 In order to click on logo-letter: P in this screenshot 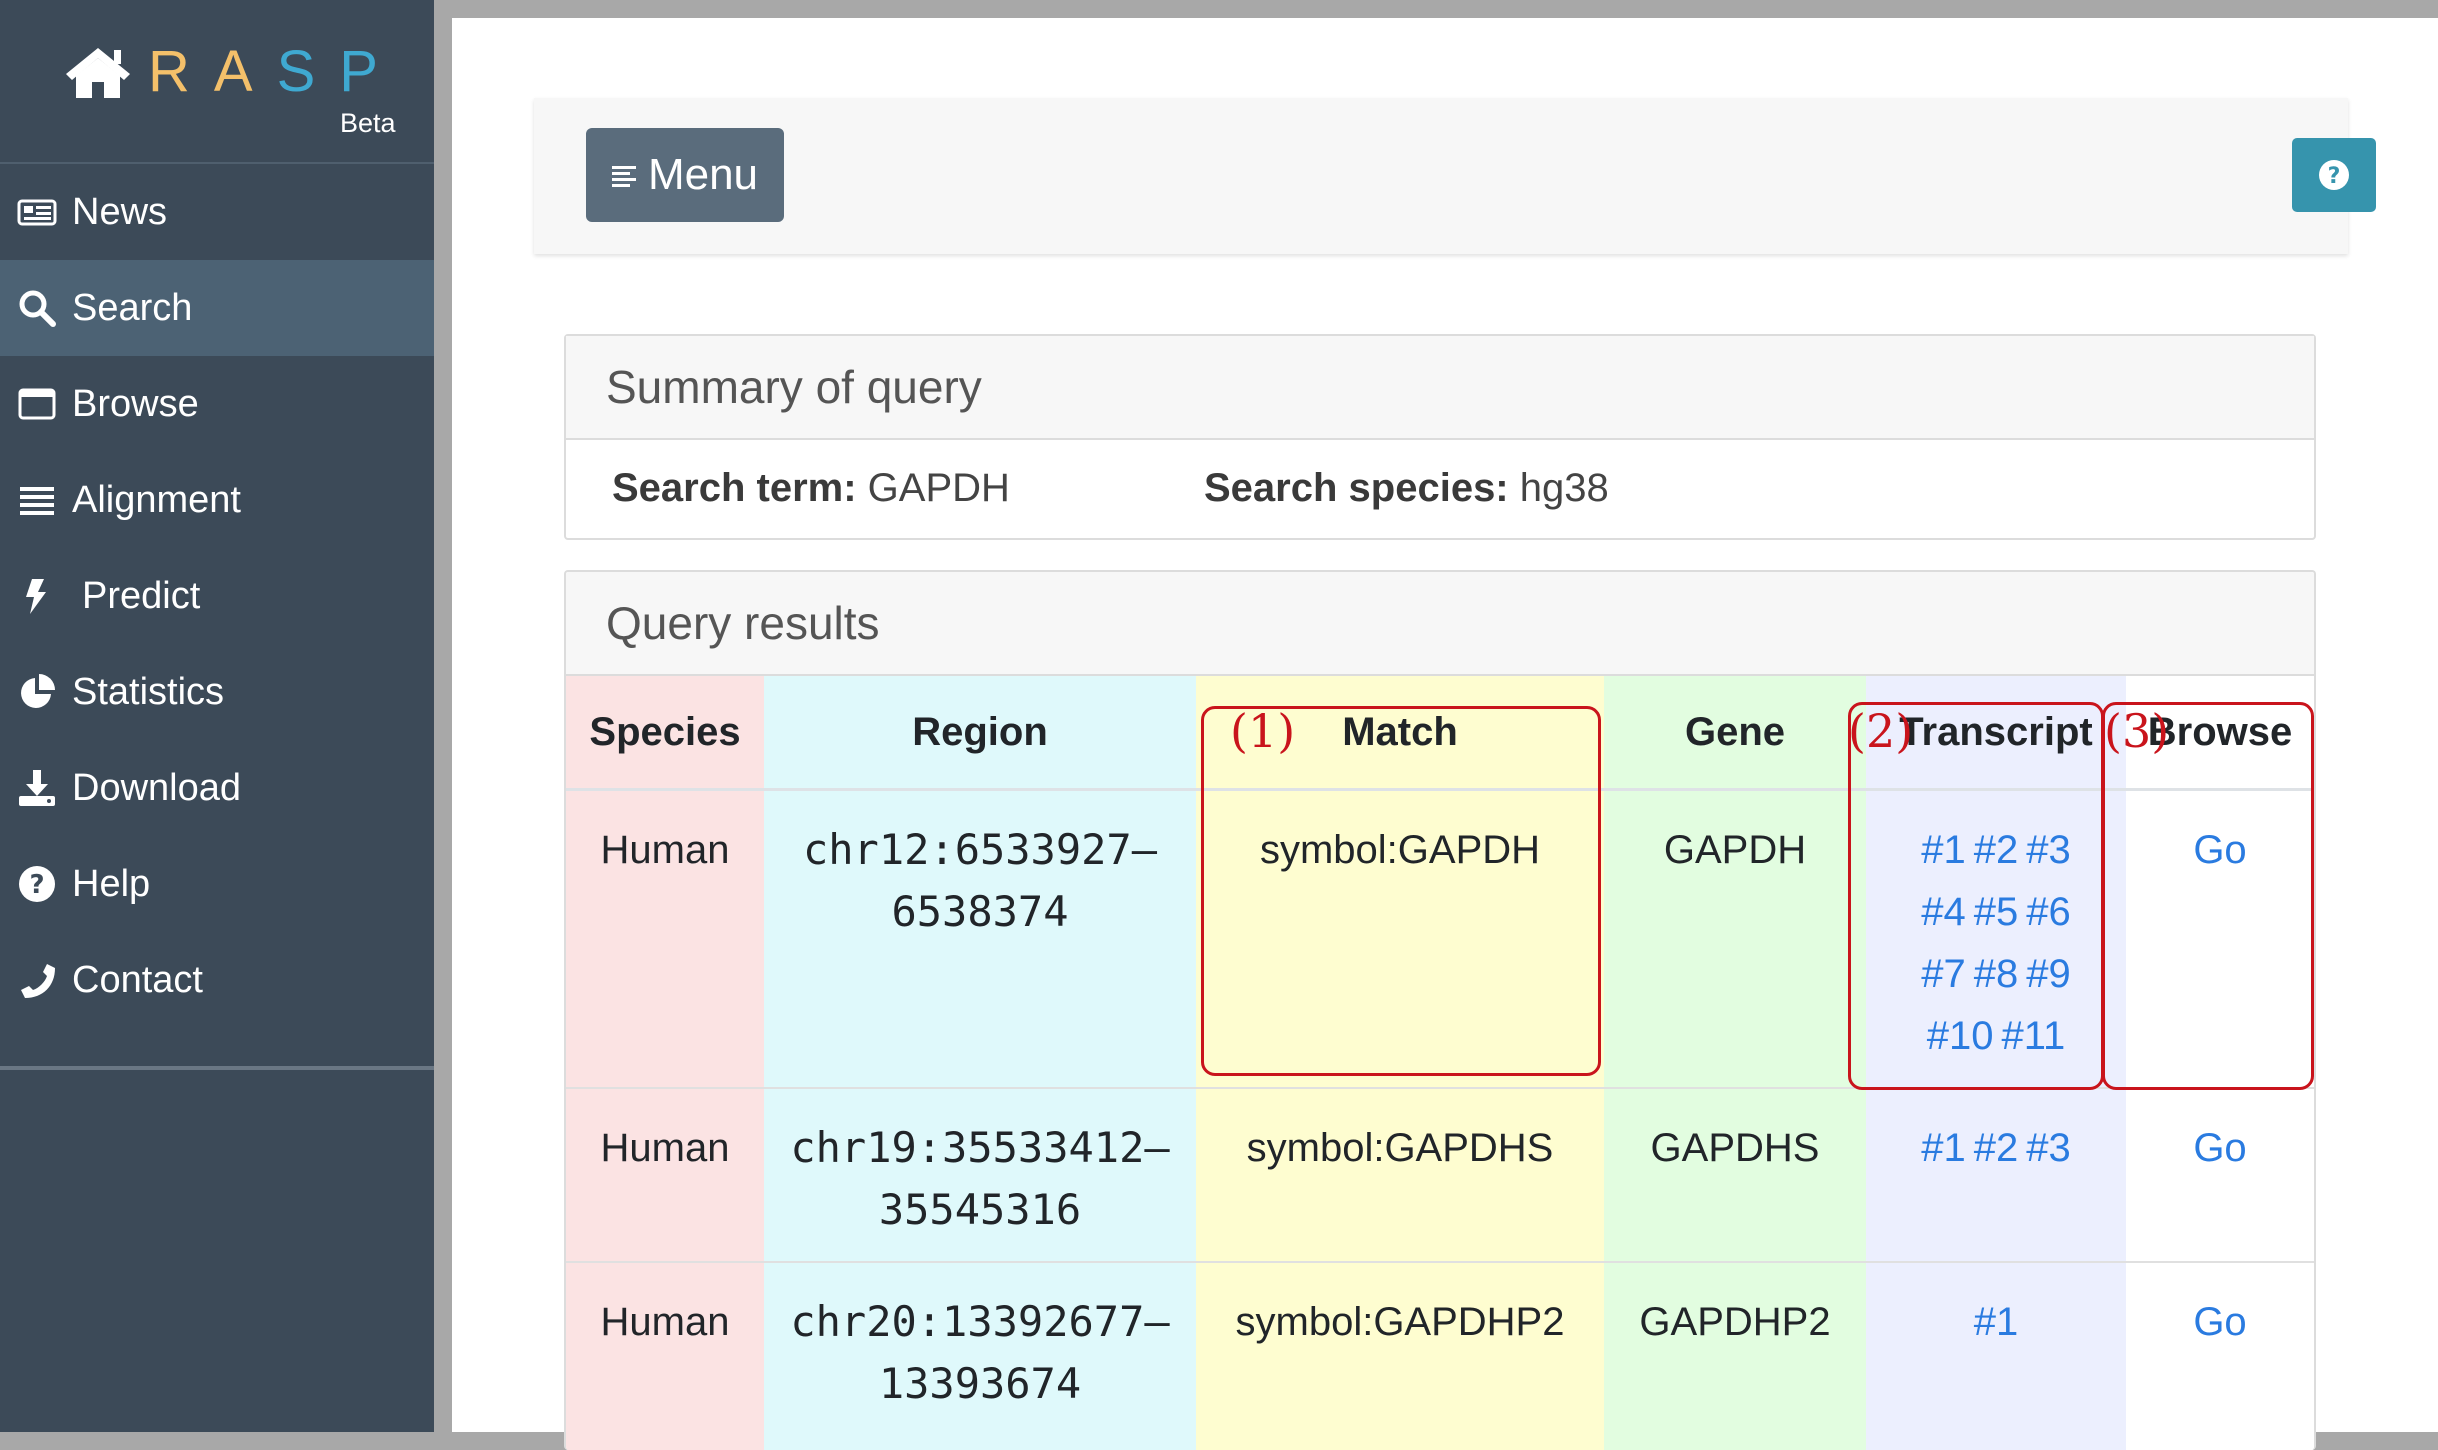, I will do `click(370, 71)`.